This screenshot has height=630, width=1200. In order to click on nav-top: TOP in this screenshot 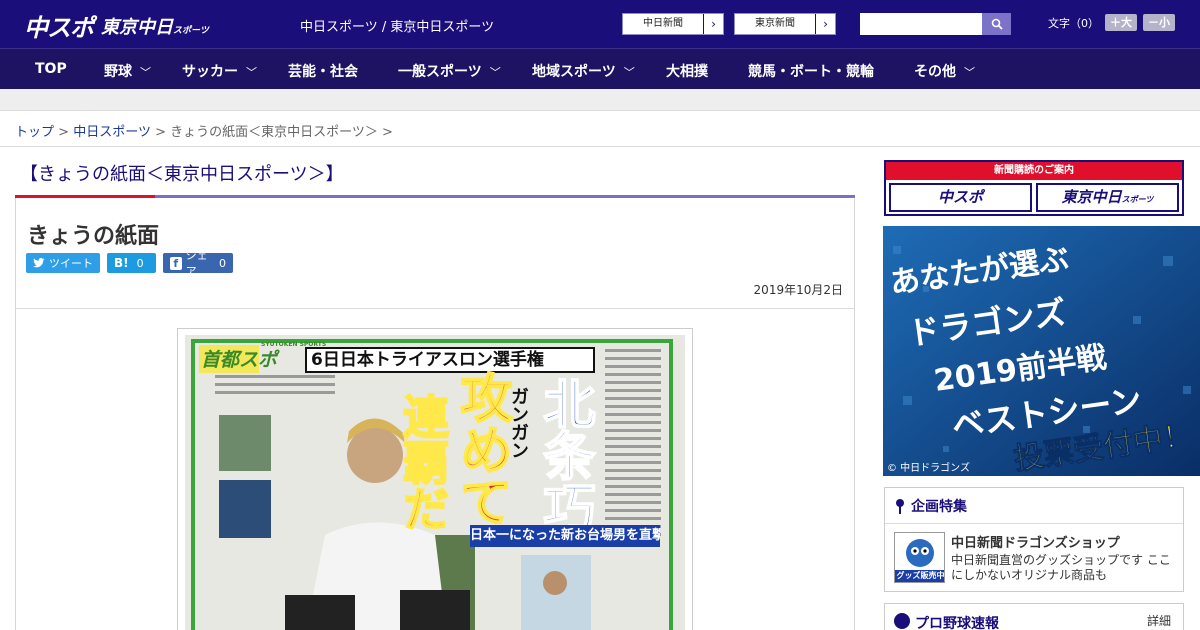, I will do `click(51, 69)`.